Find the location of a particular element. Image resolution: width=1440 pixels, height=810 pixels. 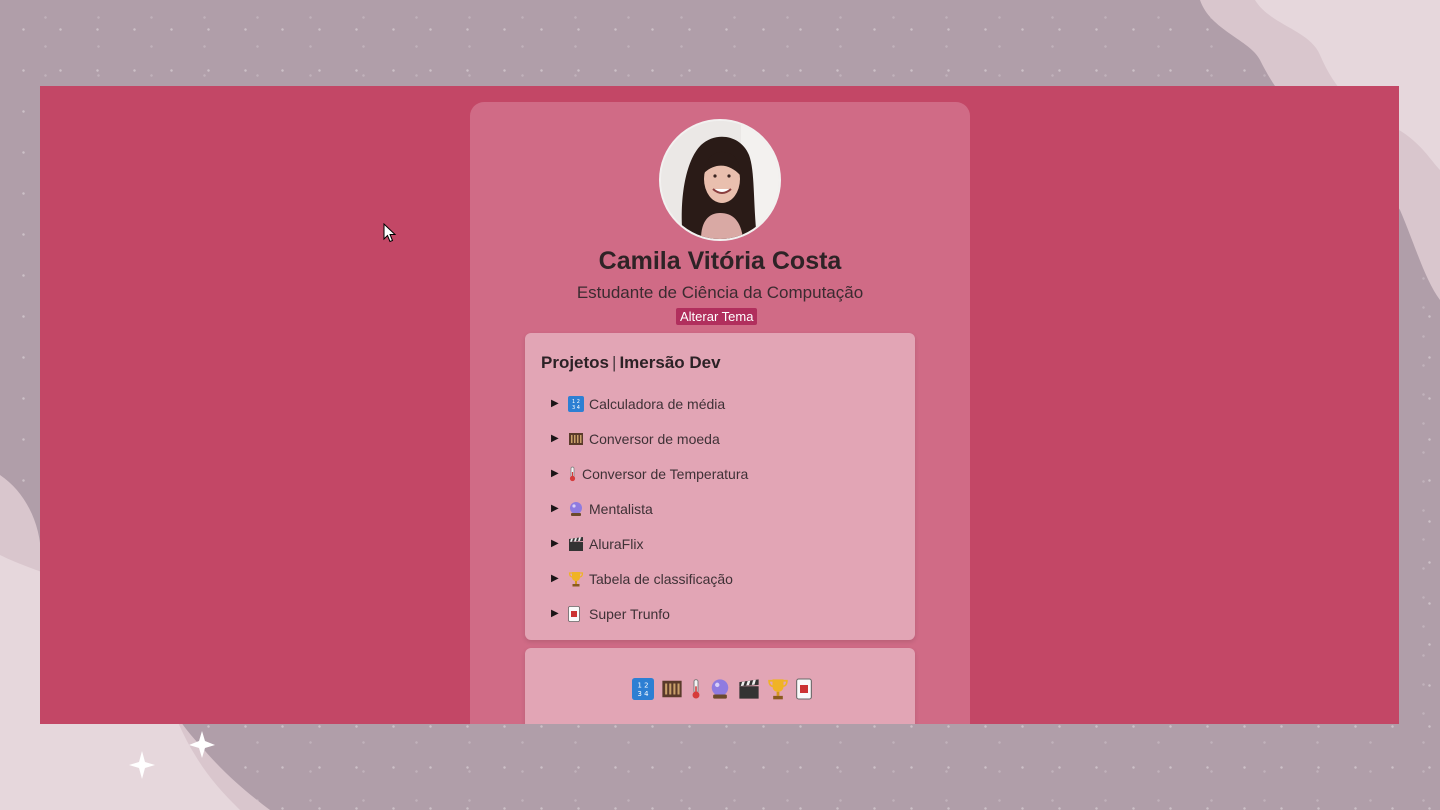

project-item-mentalista: ▶ Mentalista is located at coordinates (649, 508).